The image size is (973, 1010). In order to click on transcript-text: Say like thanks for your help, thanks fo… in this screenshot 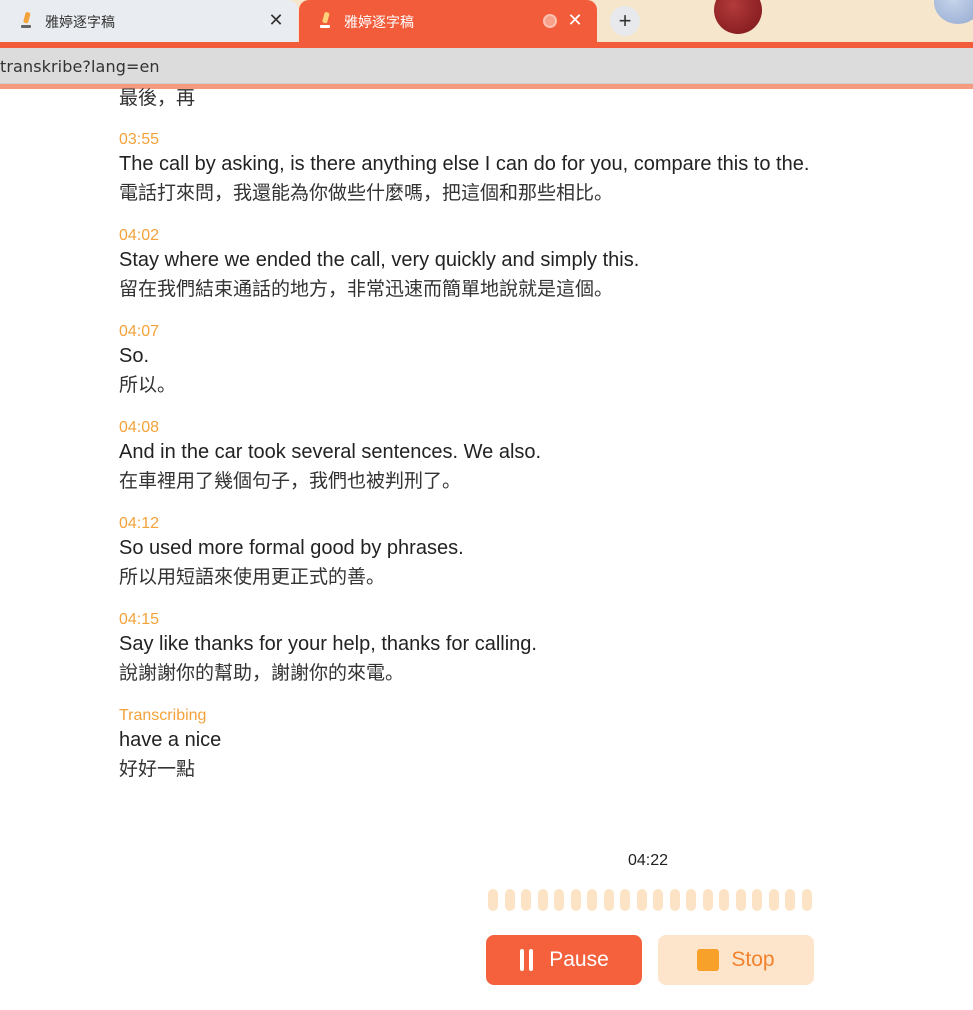, I will do `click(328, 644)`.